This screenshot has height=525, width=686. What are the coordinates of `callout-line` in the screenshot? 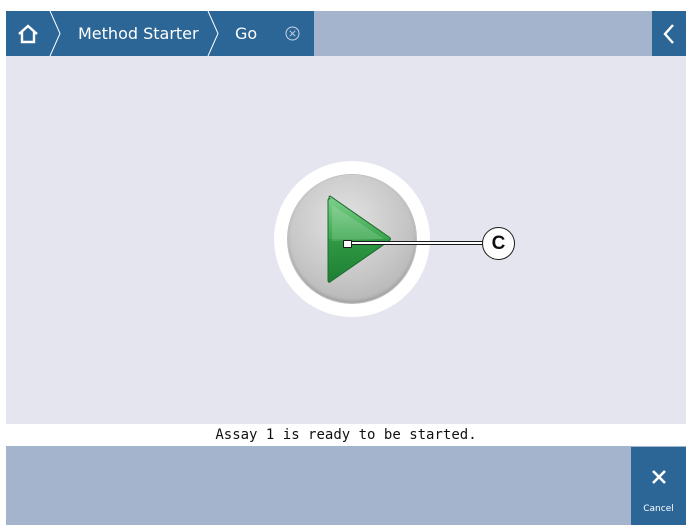 It's located at (414, 243).